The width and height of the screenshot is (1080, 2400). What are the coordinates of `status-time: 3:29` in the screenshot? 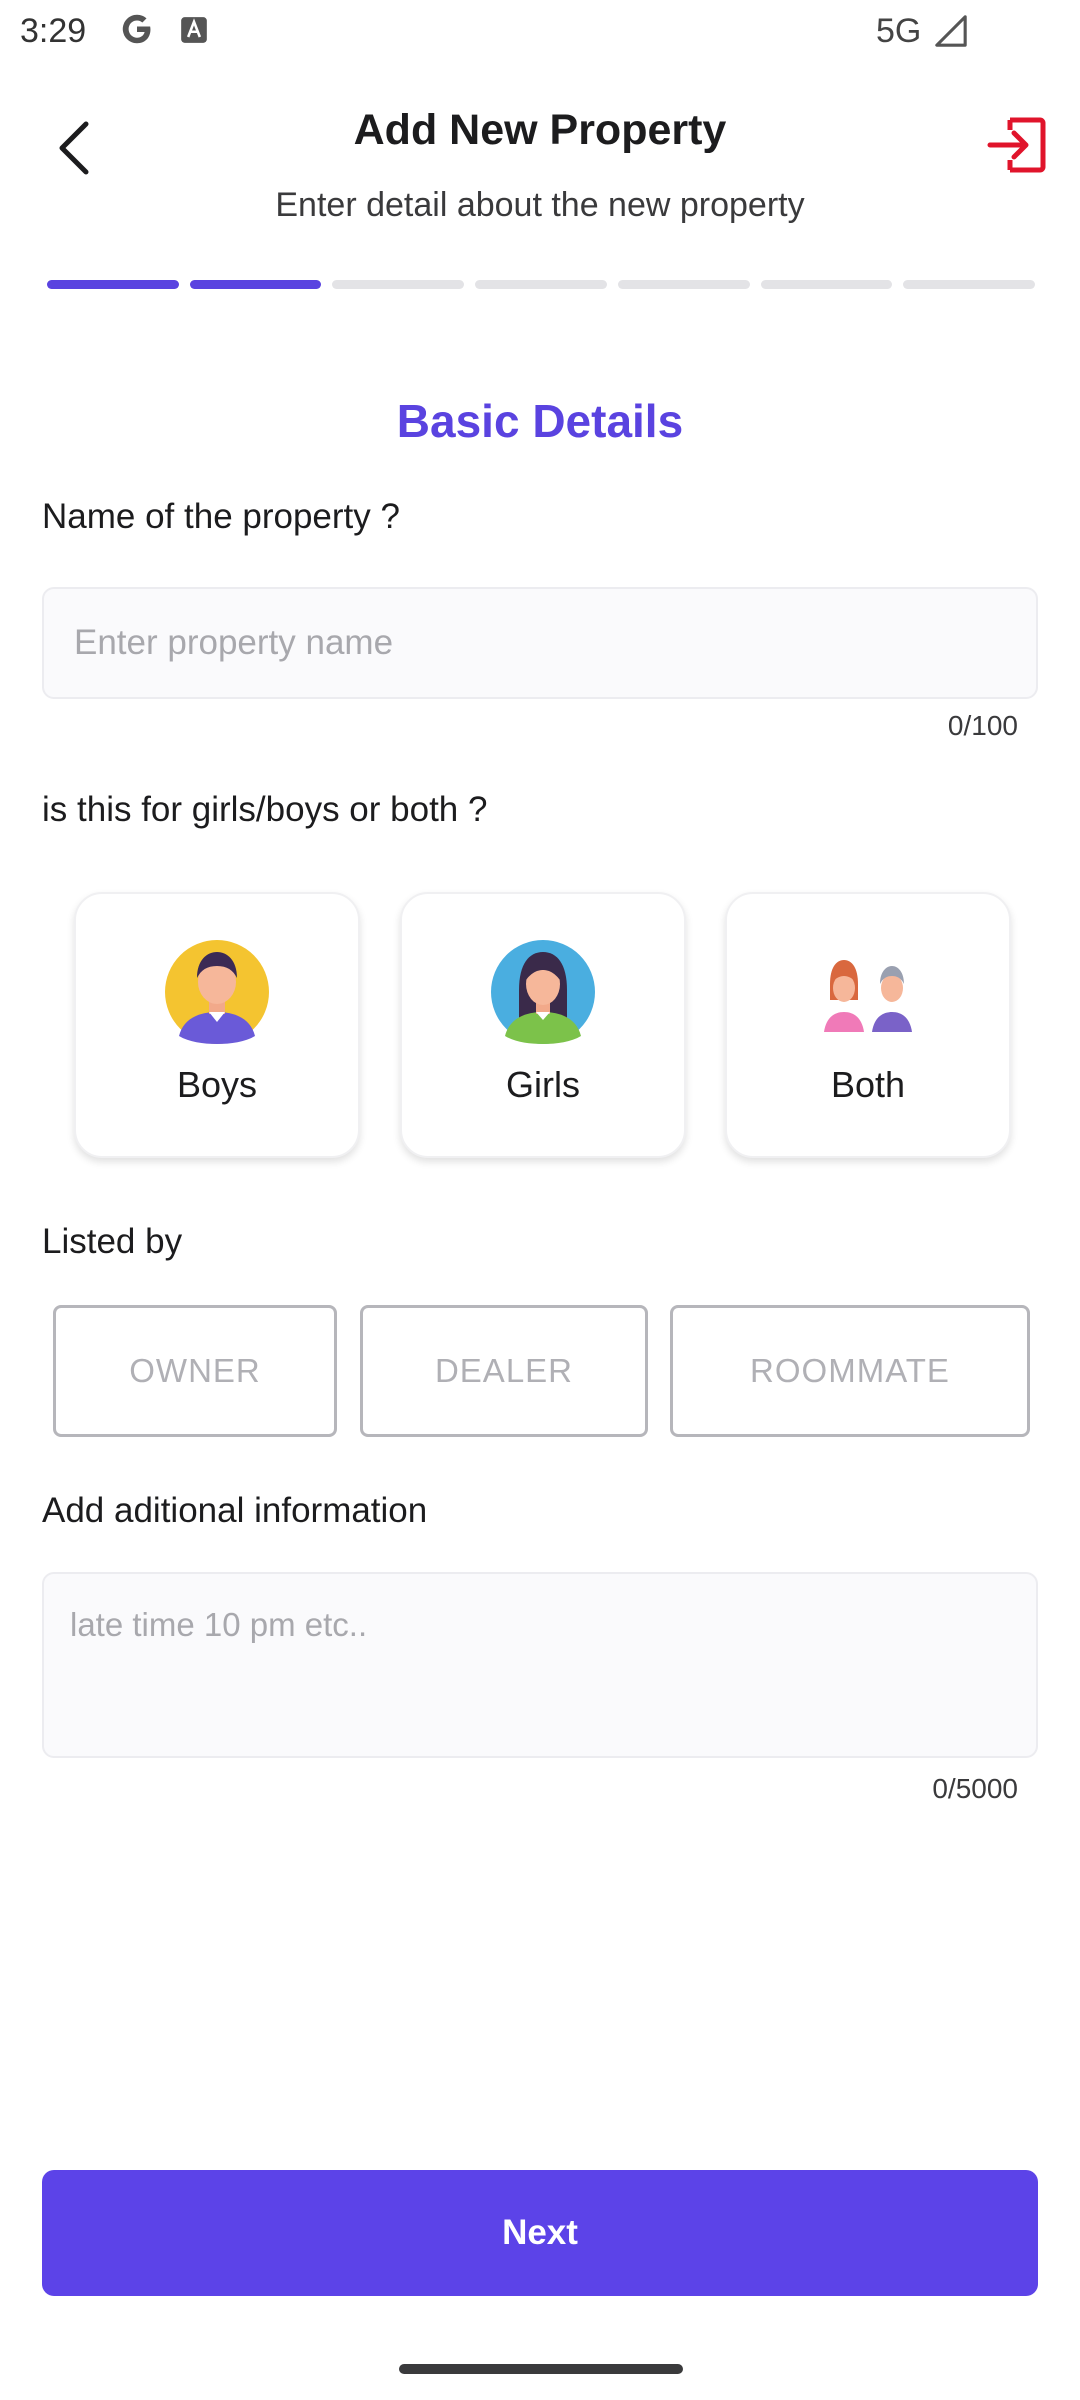 It's located at (53, 31).